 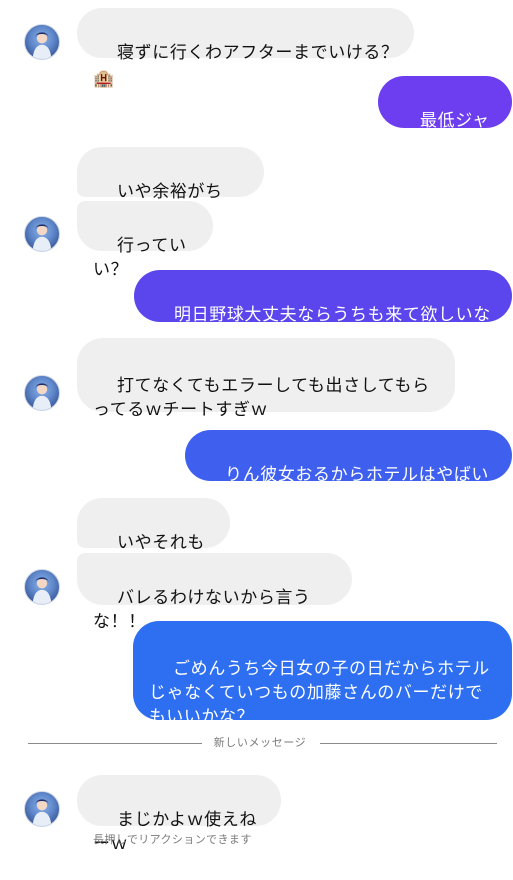 I want to click on message-bubble-outgoing: 最低ジャンｗ, so click(x=445, y=115).